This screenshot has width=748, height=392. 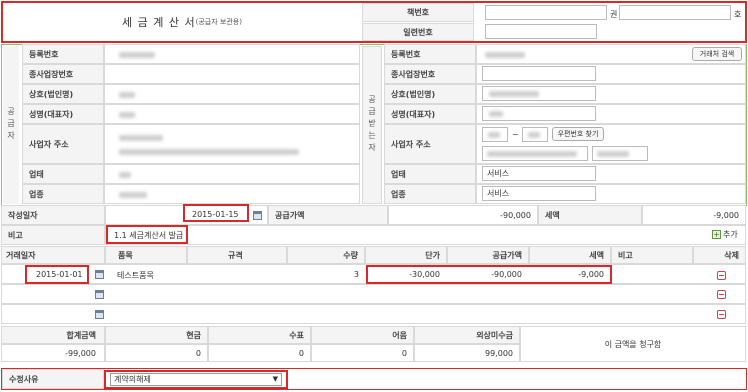 I want to click on receiver-zip1-input, so click(x=495, y=134).